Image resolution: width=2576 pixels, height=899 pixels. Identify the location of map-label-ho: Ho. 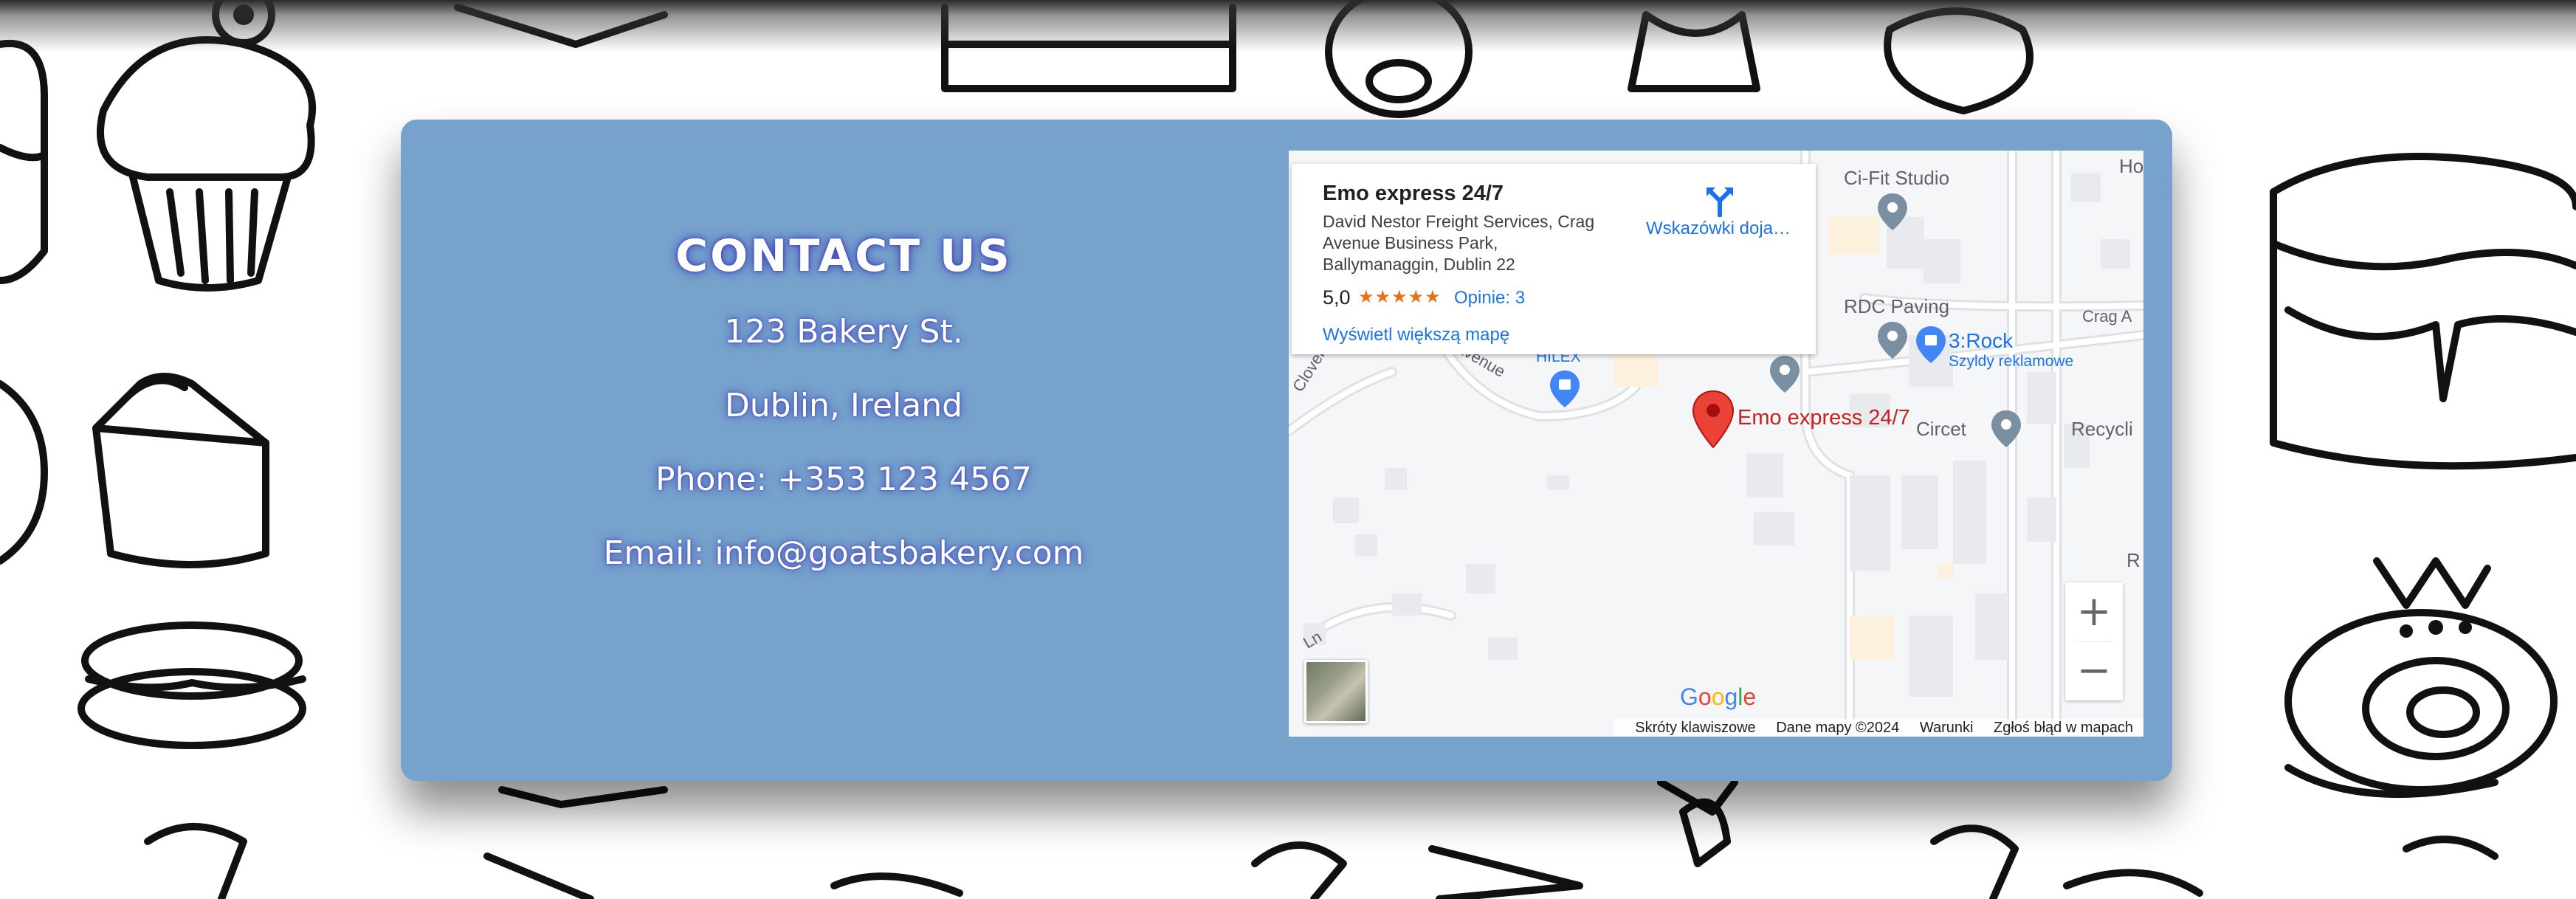
(2131, 166).